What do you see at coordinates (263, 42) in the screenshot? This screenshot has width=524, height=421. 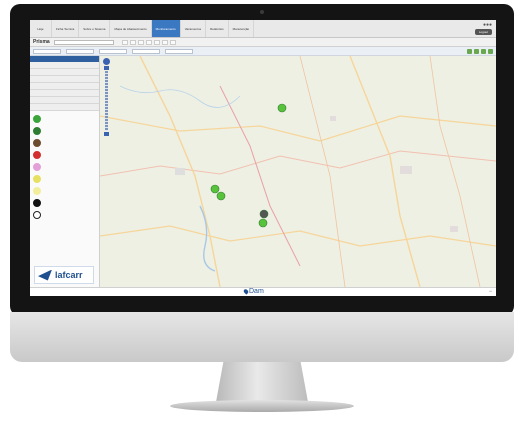 I see `toolbar: Prisma` at bounding box center [263, 42].